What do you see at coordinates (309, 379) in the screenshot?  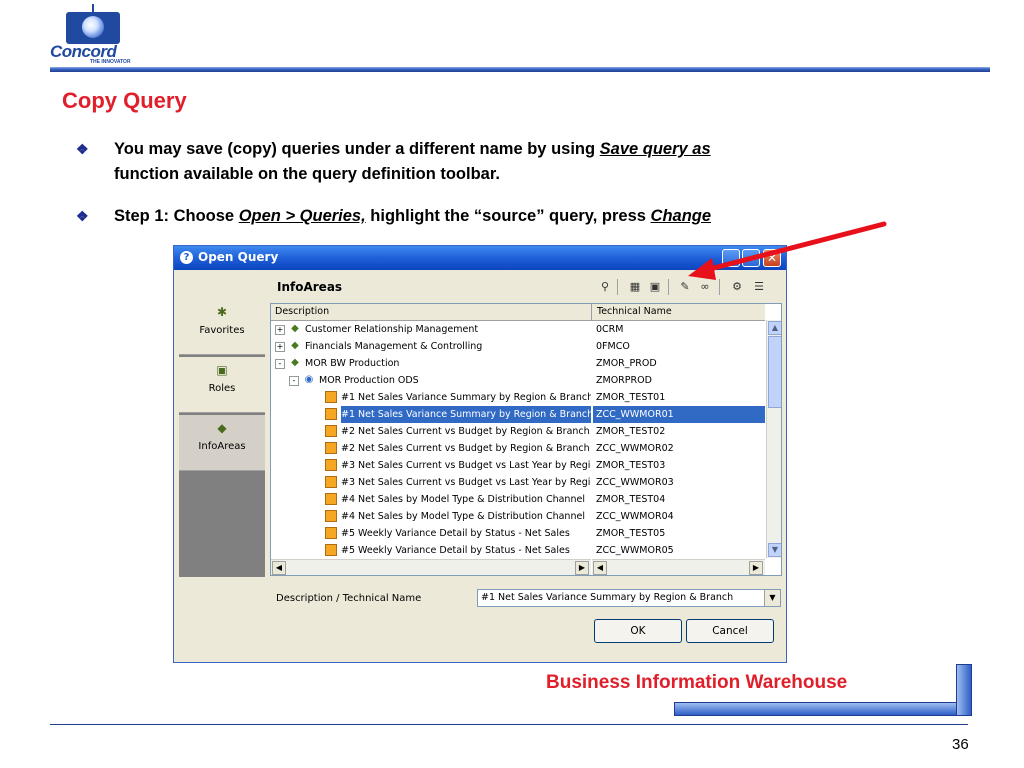 I see `infocube-icon: ◉` at bounding box center [309, 379].